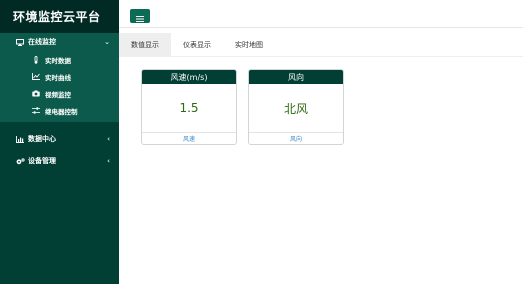 Image resolution: width=523 pixels, height=284 pixels. Describe the element at coordinates (20, 139) in the screenshot. I see `bar-chart-icon` at that location.